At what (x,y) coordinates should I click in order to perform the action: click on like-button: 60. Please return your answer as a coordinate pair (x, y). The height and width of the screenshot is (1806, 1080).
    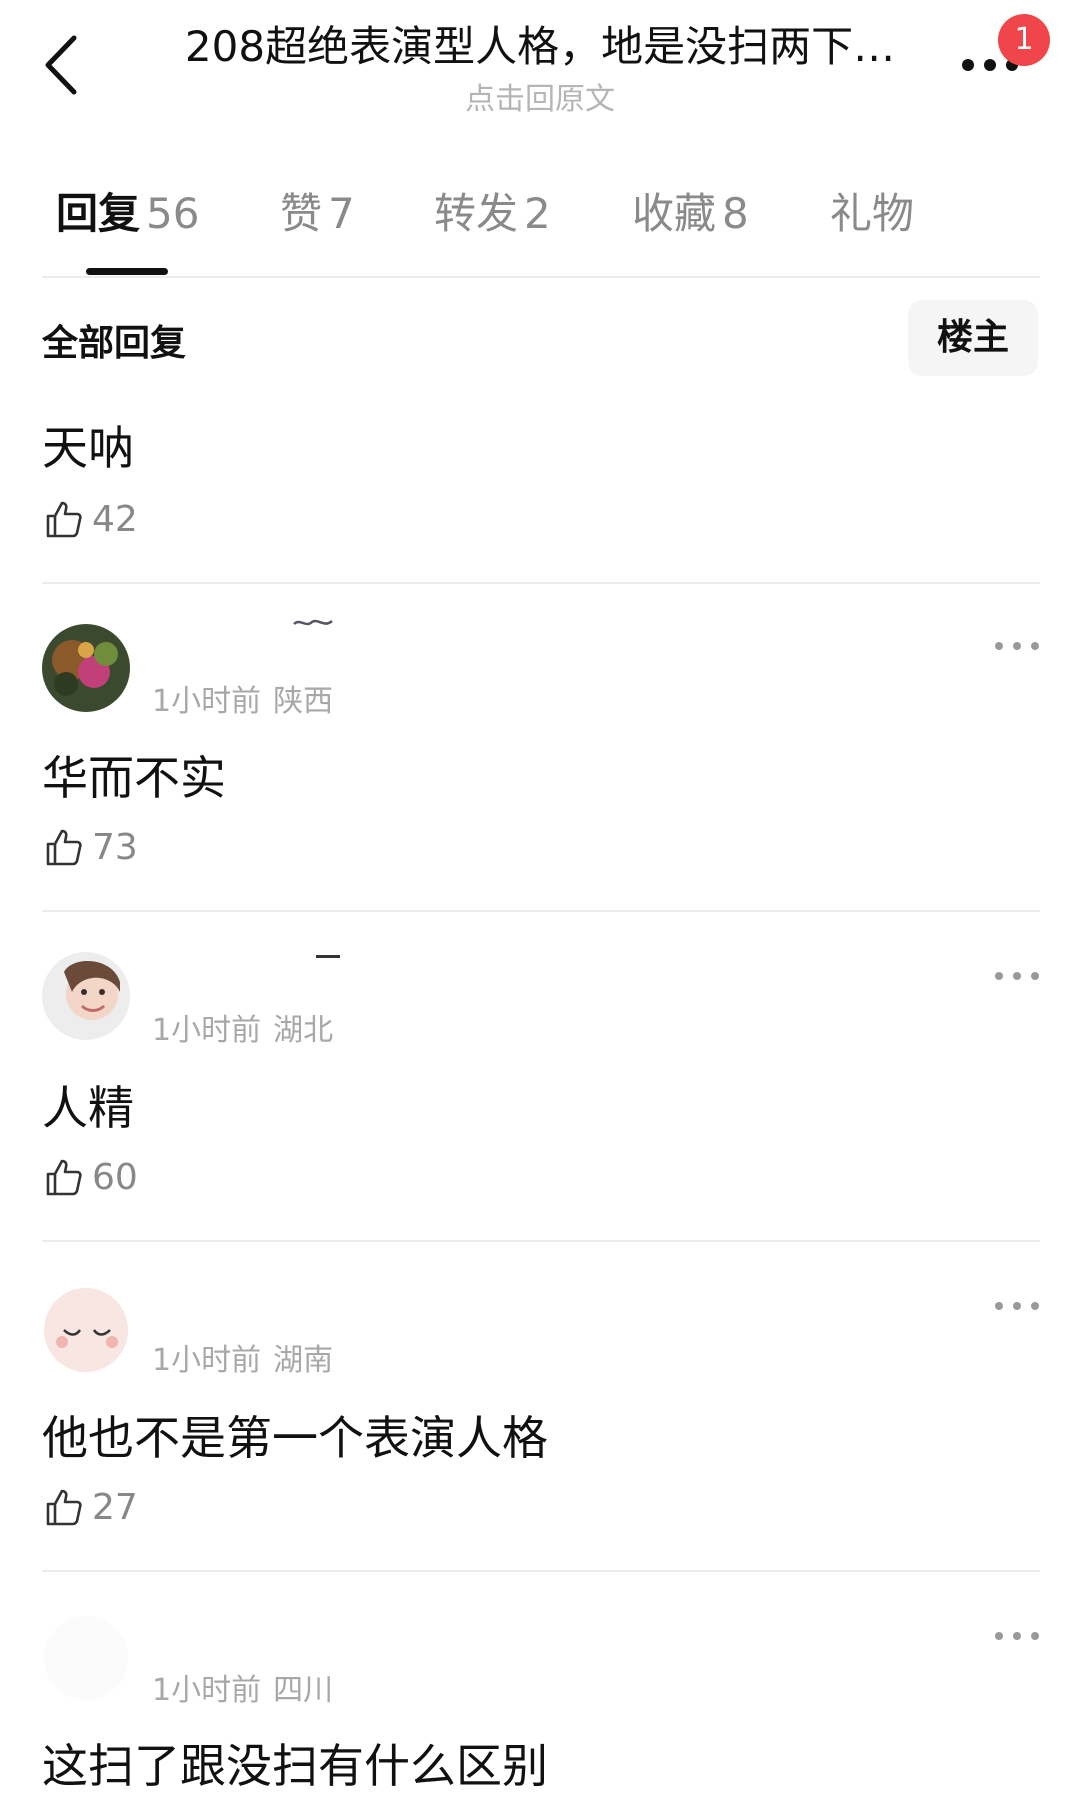
    Looking at the image, I should click on (90, 1177).